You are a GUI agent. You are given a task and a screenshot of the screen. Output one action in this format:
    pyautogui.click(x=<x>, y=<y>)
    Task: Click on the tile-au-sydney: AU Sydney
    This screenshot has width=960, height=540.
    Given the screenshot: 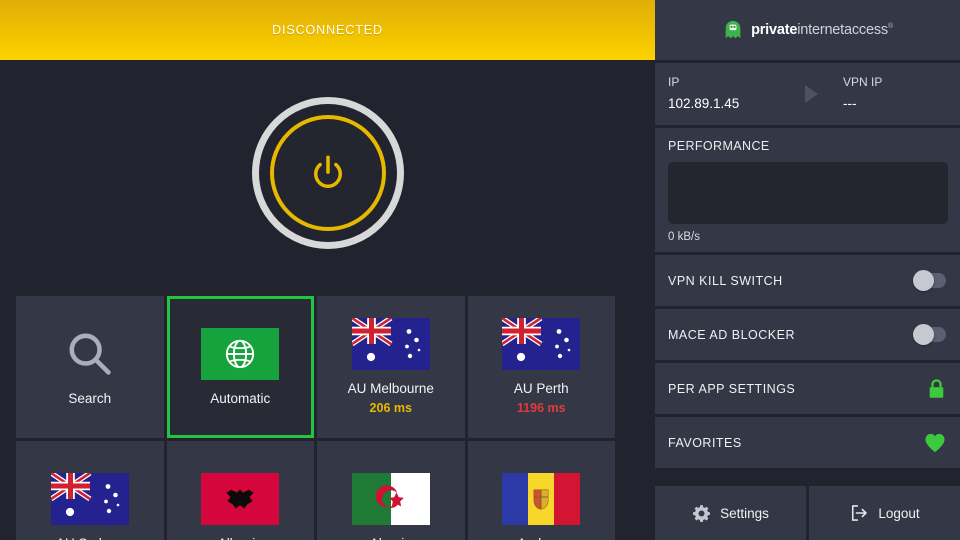 What is the action you would take?
    pyautogui.click(x=90, y=490)
    